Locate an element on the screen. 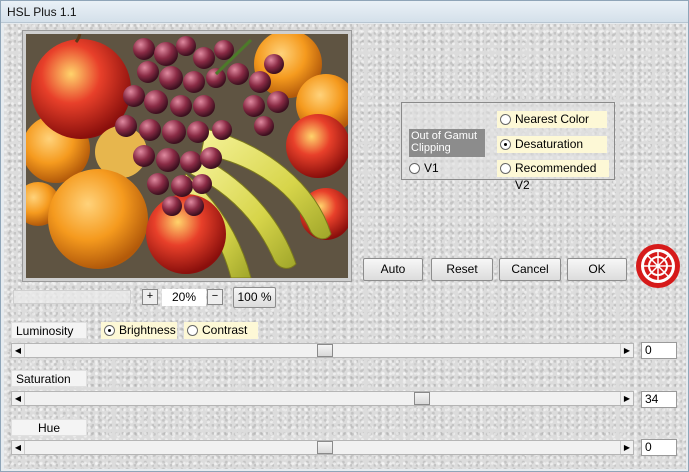 The image size is (689, 472). hue-right-arrow-icon: ▶ is located at coordinates (626, 447).